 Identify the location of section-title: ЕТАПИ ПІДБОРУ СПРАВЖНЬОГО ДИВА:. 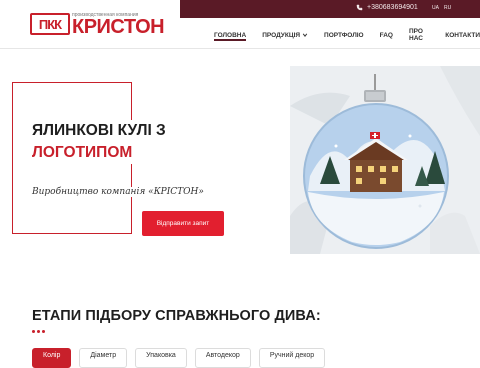
(176, 316).